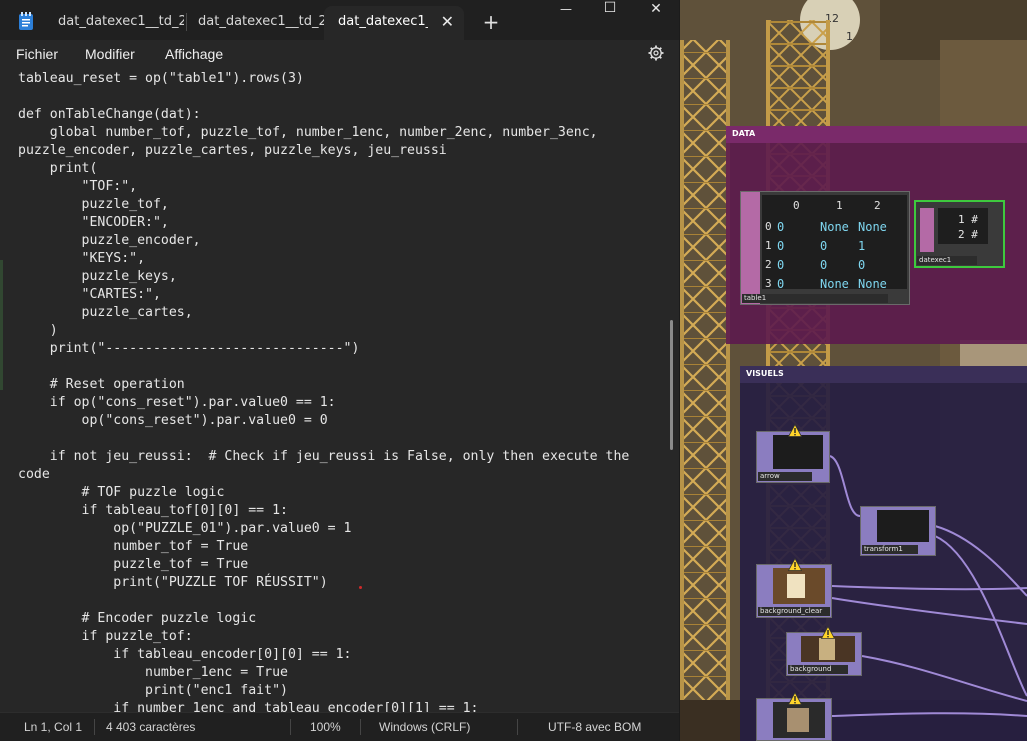 This screenshot has width=1027, height=741. What do you see at coordinates (594, 727) in the screenshot?
I see `status-encoding: UTF-8 avec BOM` at bounding box center [594, 727].